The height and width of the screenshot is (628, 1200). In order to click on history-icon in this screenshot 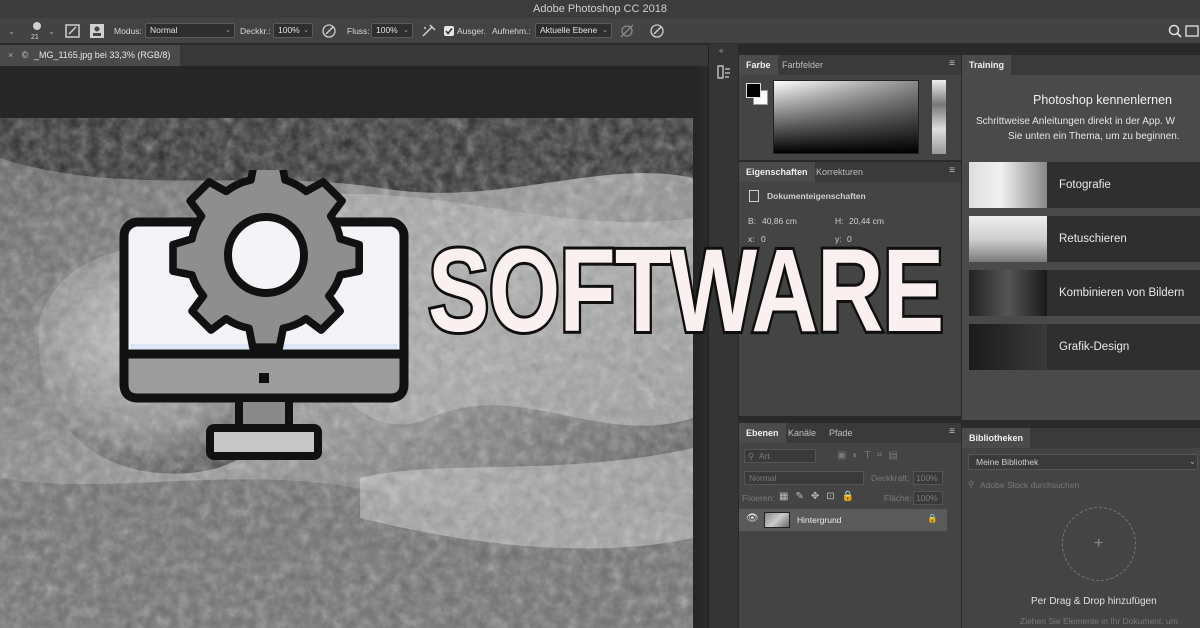, I will do `click(724, 72)`.